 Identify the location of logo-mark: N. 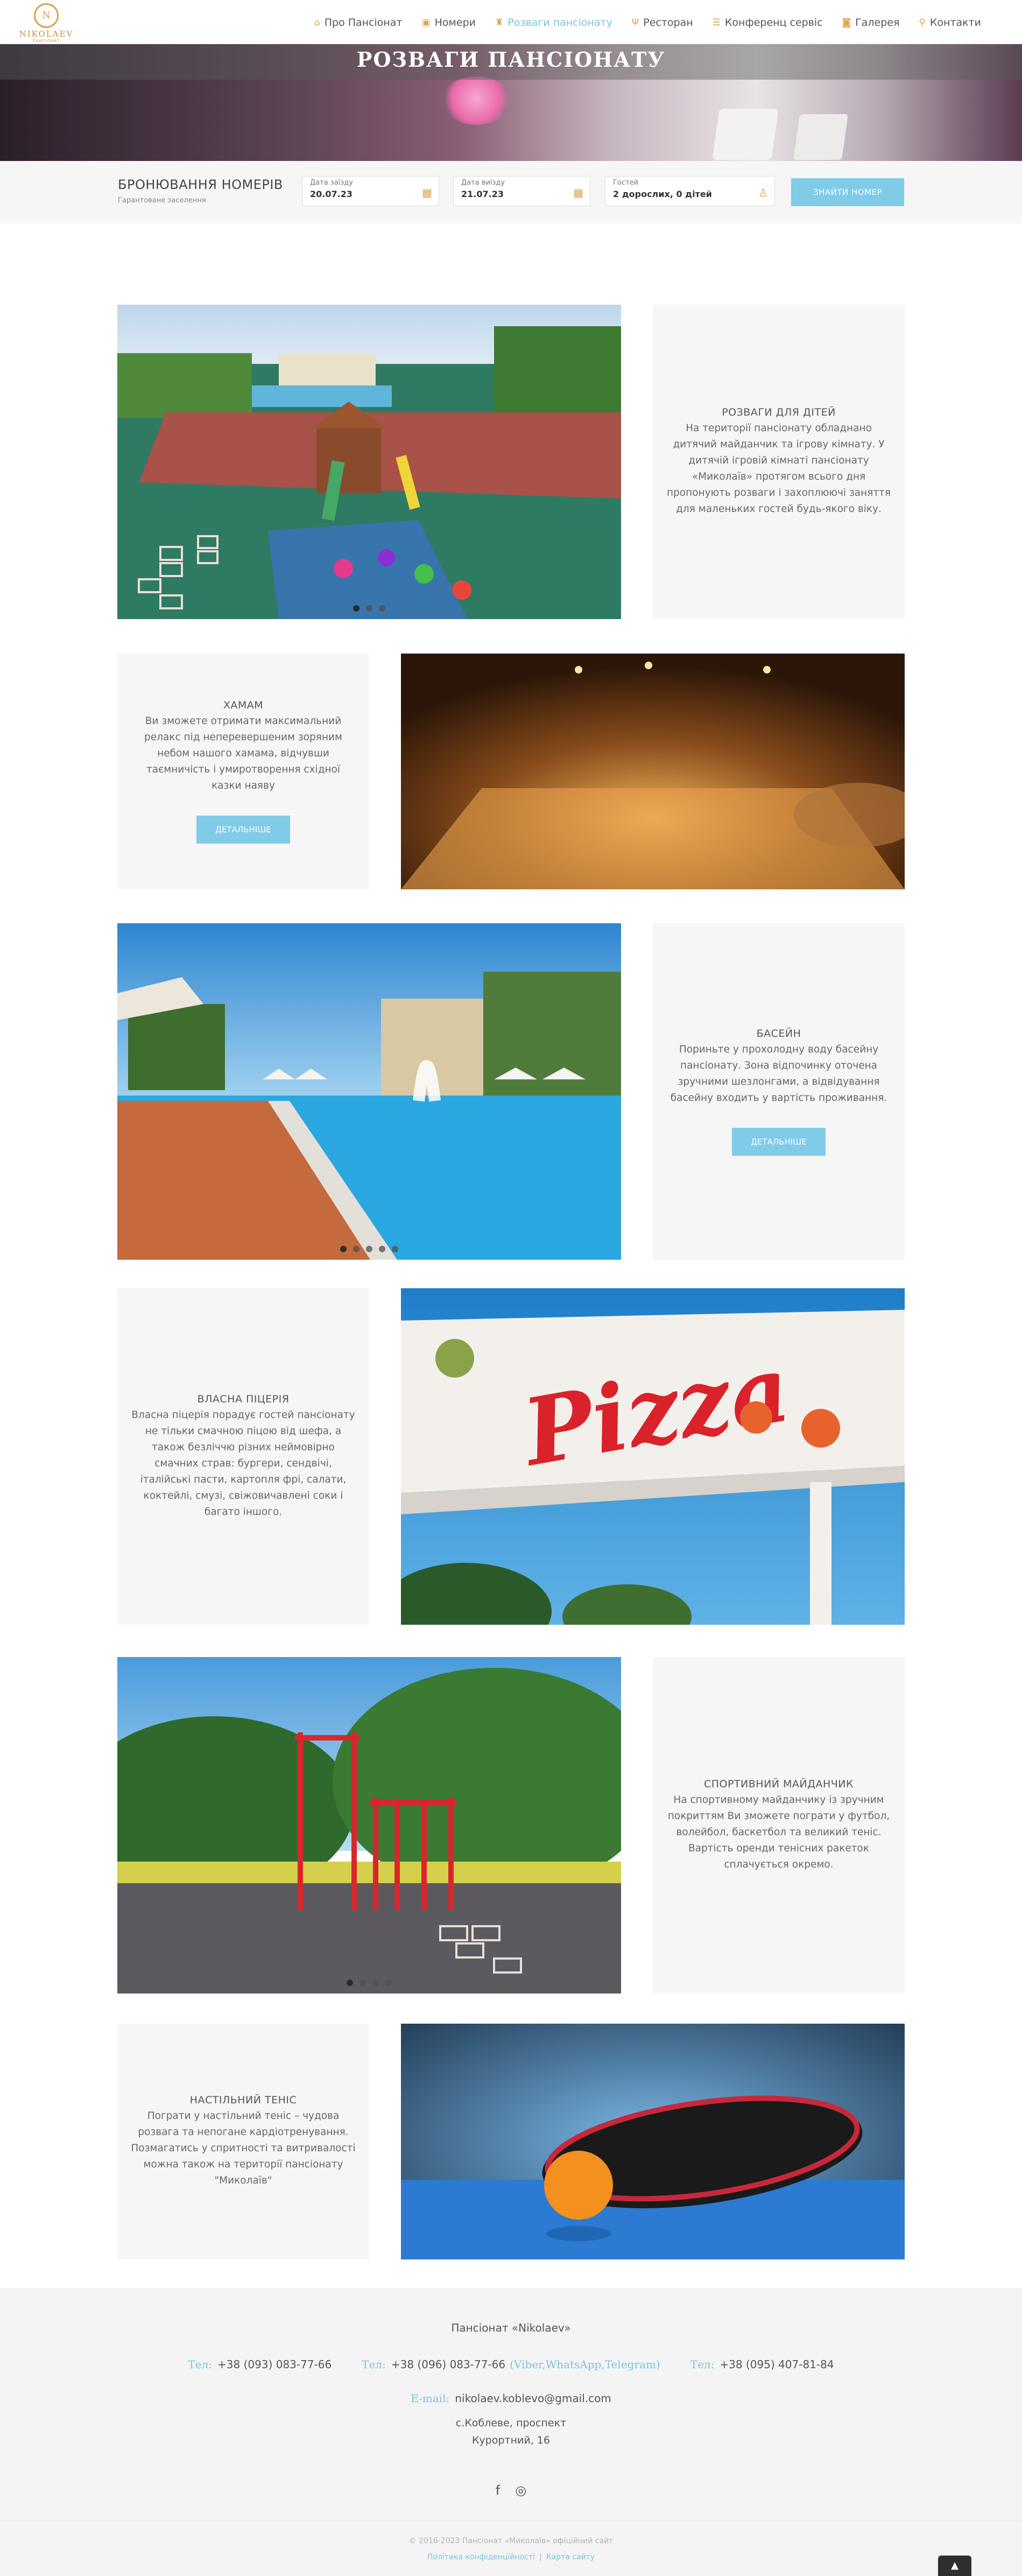
(46, 15).